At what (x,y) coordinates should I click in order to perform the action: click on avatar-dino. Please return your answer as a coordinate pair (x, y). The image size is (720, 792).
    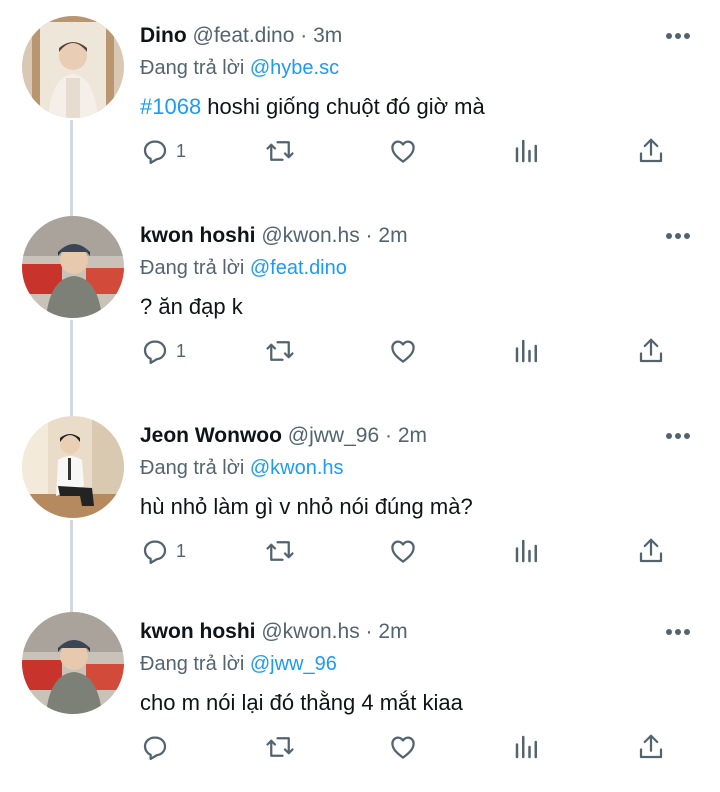
    Looking at the image, I should click on (73, 67).